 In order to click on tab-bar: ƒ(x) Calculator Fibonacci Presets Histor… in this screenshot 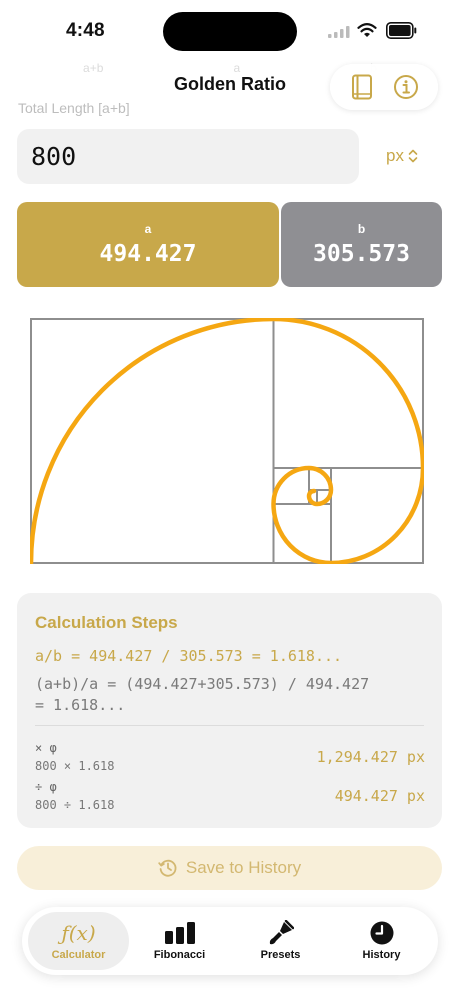, I will do `click(230, 941)`.